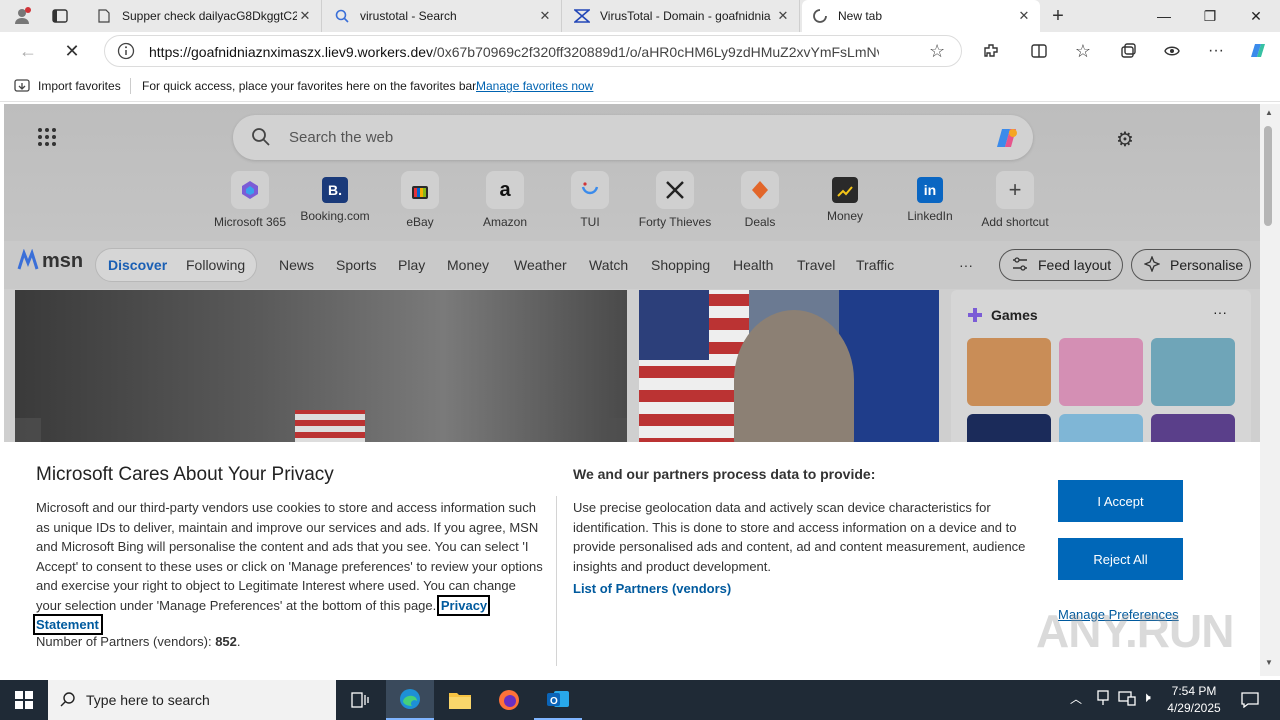 This screenshot has width=1280, height=720. Describe the element at coordinates (534, 86) in the screenshot. I see `manage-favorites-link: Manage favorites now` at that location.